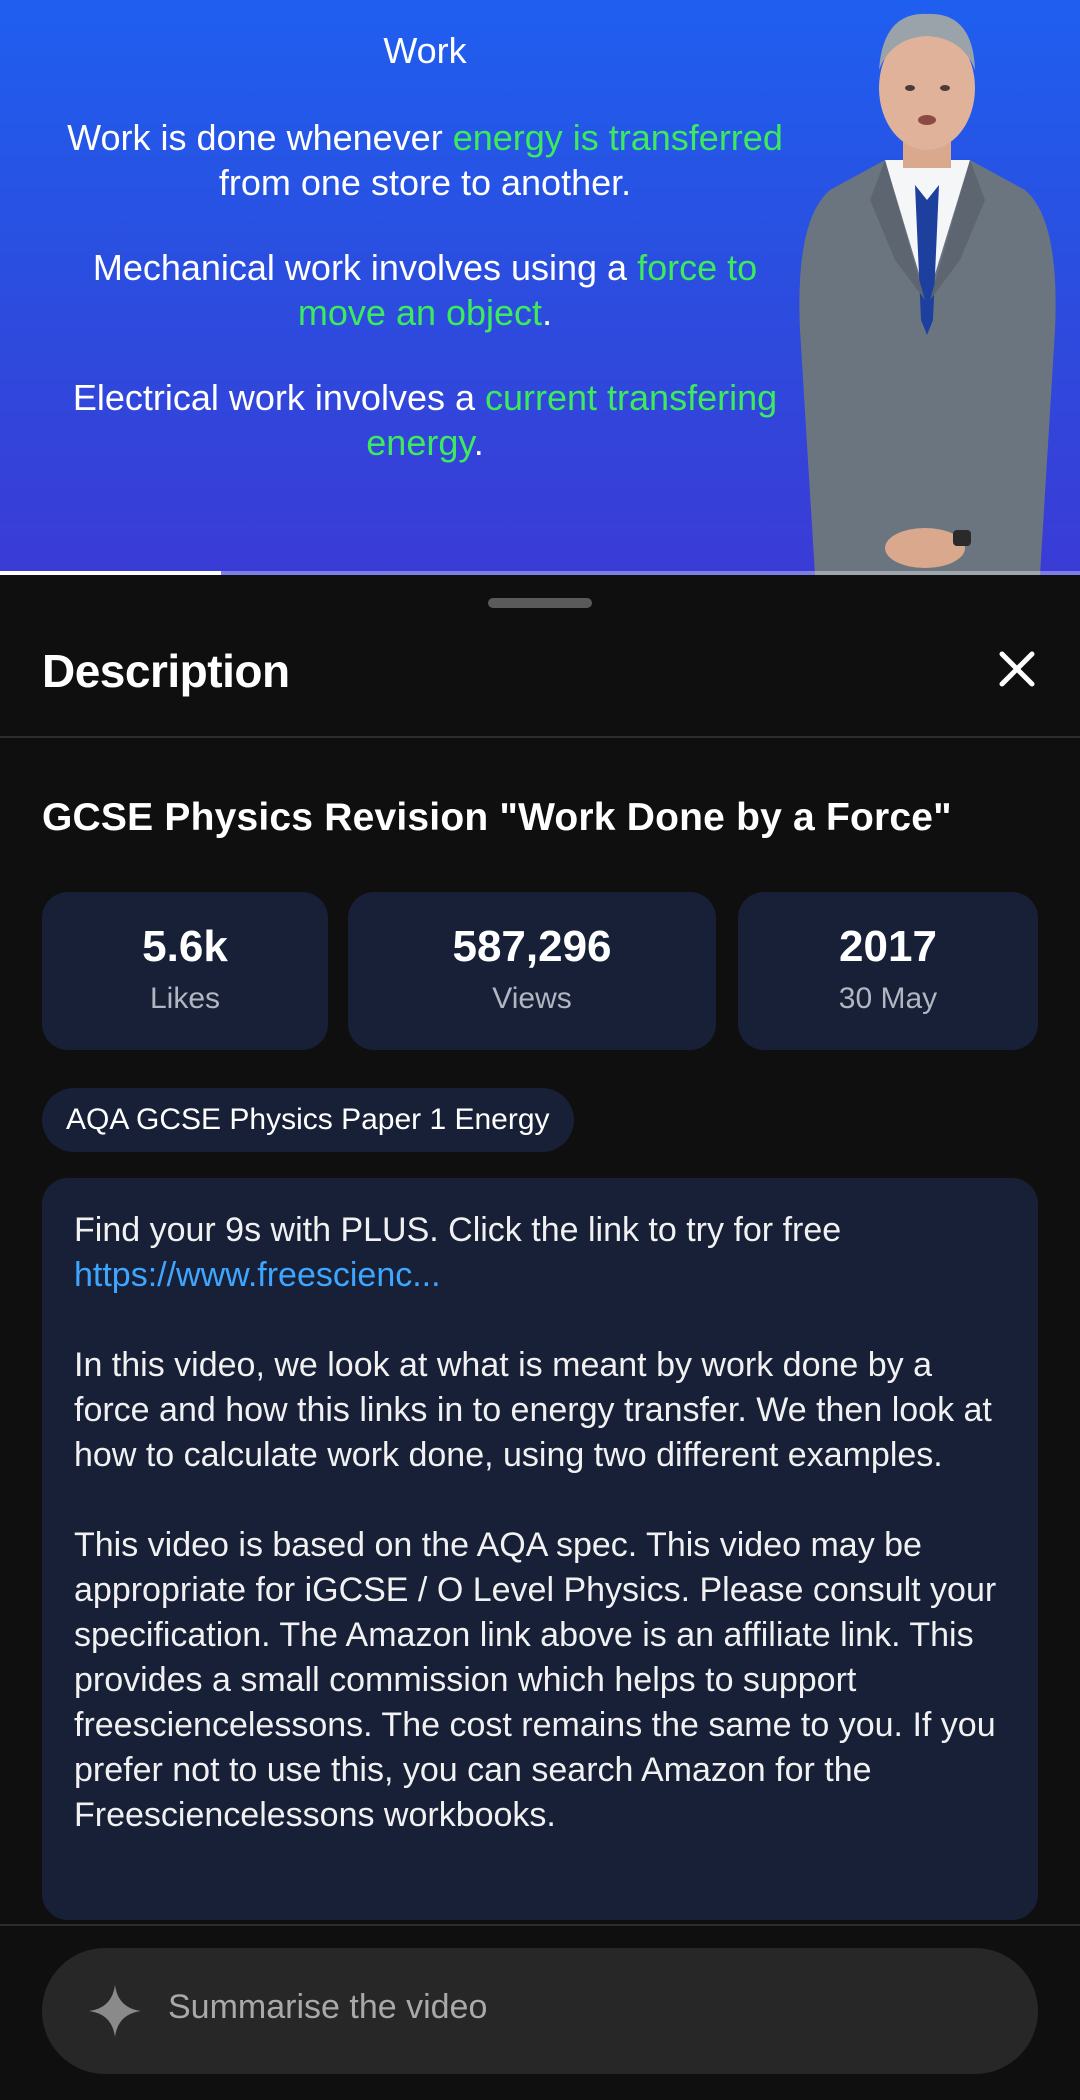 Image resolution: width=1080 pixels, height=2100 pixels. What do you see at coordinates (185, 946) in the screenshot?
I see `likes-count: 5.6k` at bounding box center [185, 946].